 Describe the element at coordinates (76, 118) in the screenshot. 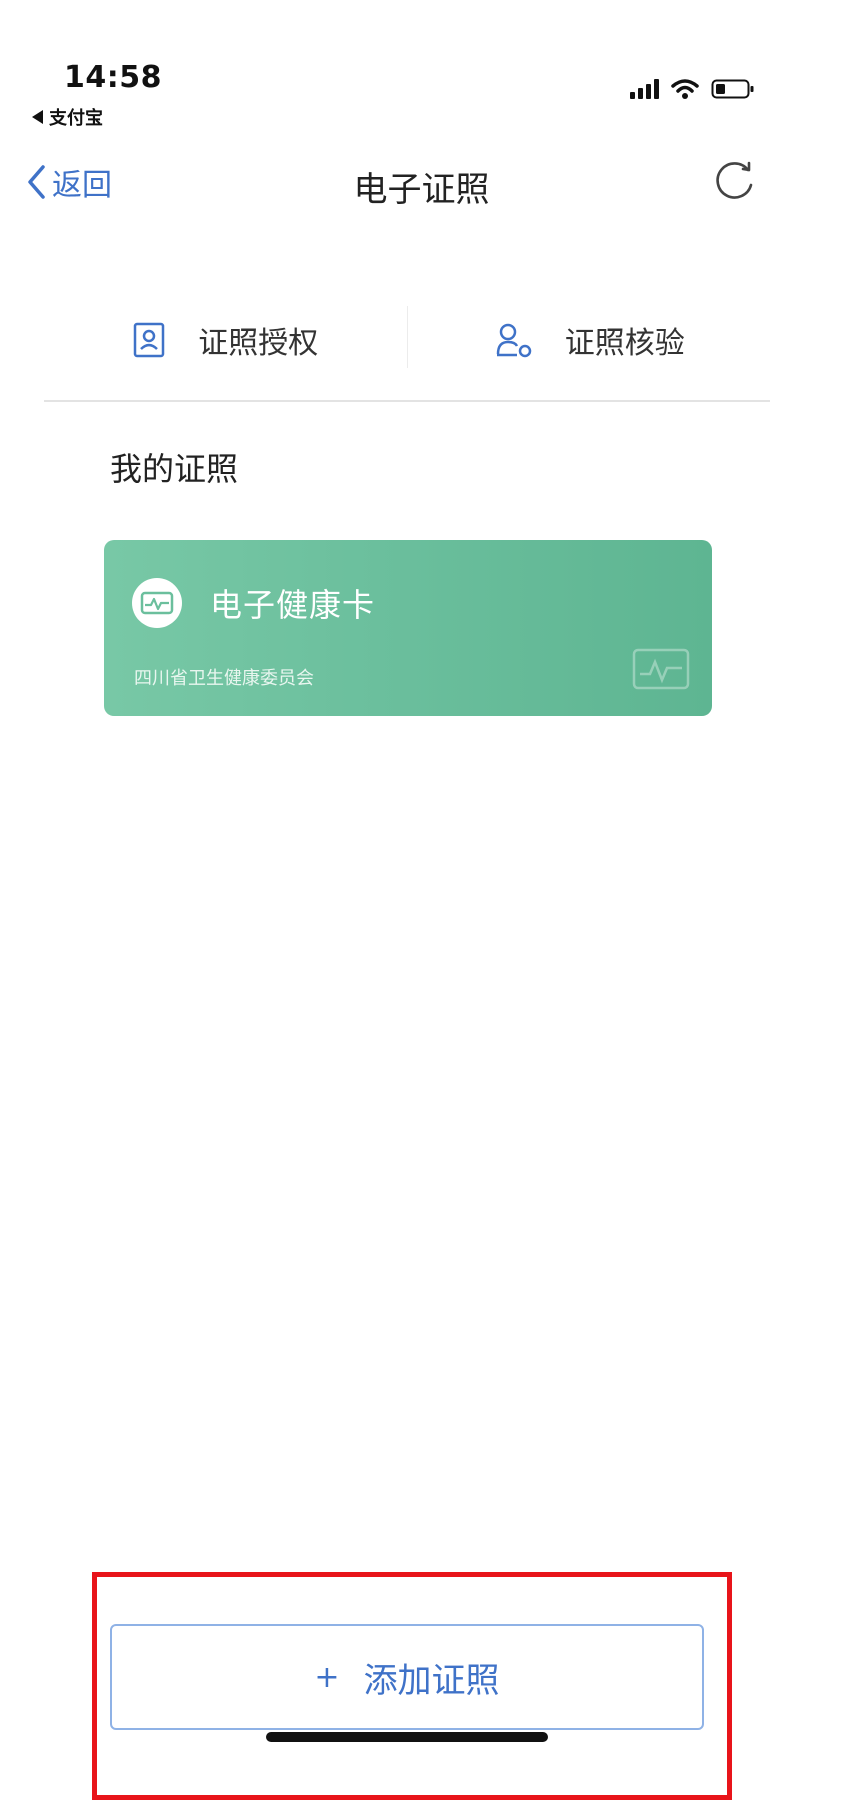

I see `back-app-label: 支付宝` at that location.